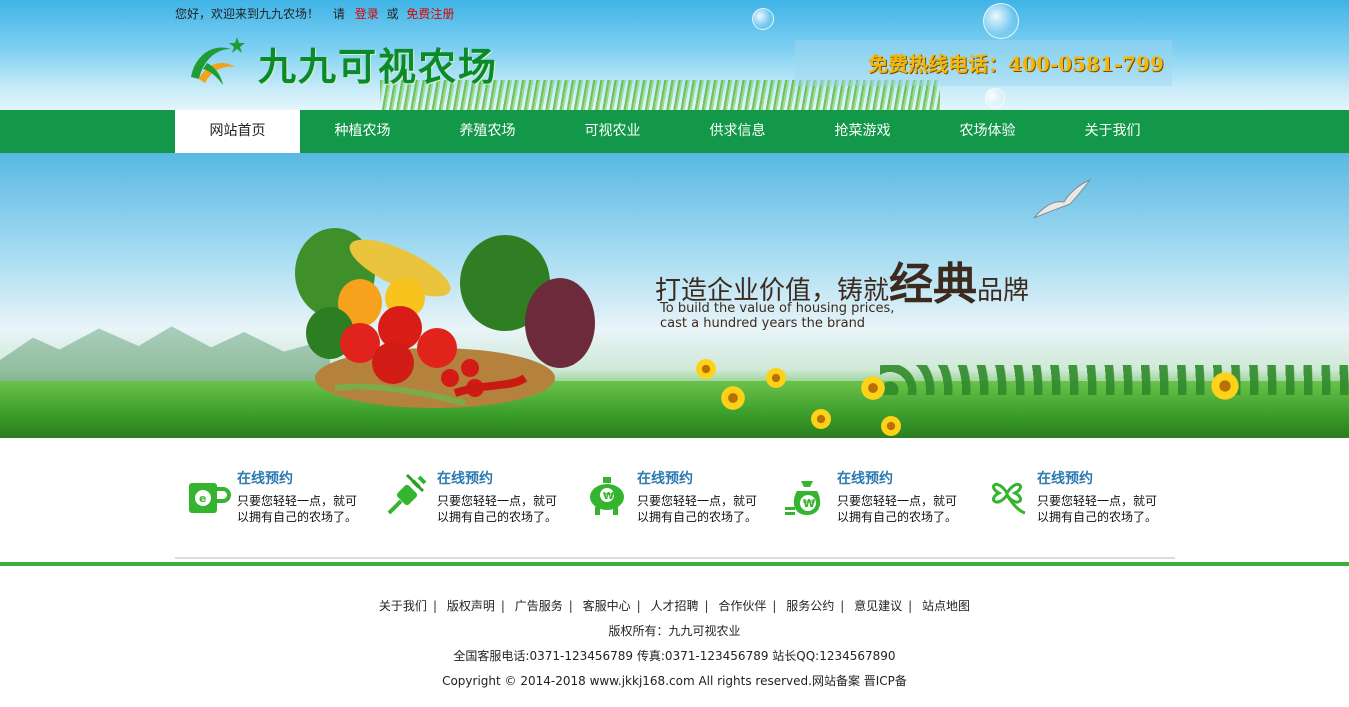 The image size is (1349, 707). What do you see at coordinates (878, 606) in the screenshot?
I see `footer-link-feedback: 意见建议` at bounding box center [878, 606].